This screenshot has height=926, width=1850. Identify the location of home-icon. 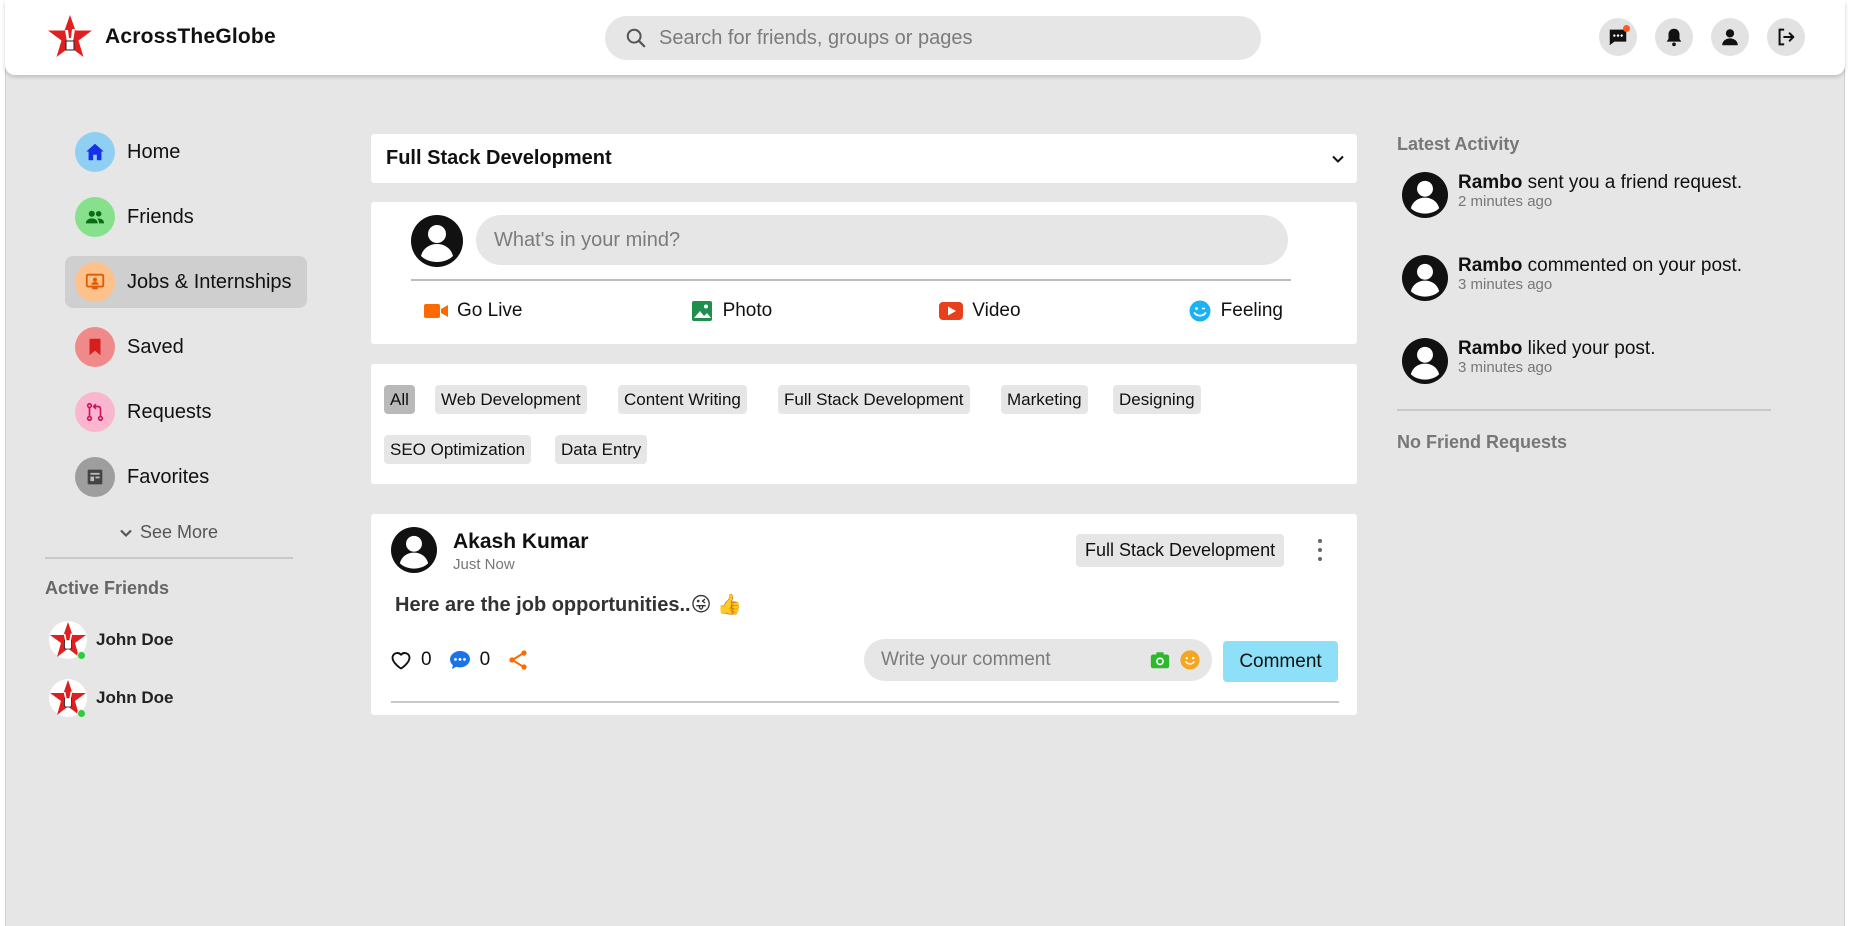
(95, 152).